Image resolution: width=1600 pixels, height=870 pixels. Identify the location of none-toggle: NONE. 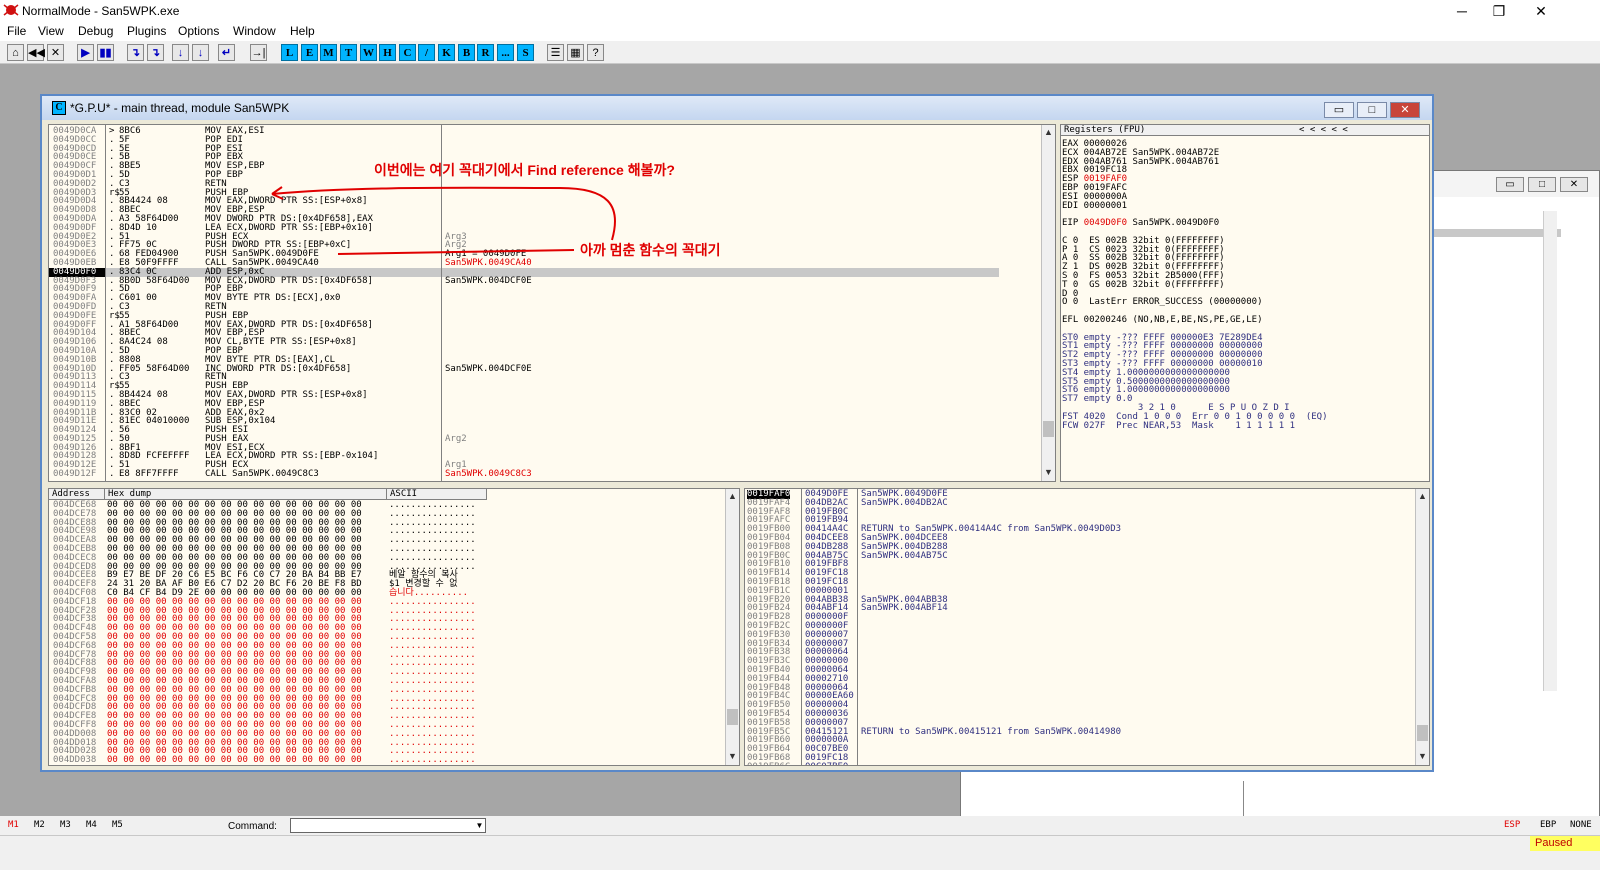
(1581, 825).